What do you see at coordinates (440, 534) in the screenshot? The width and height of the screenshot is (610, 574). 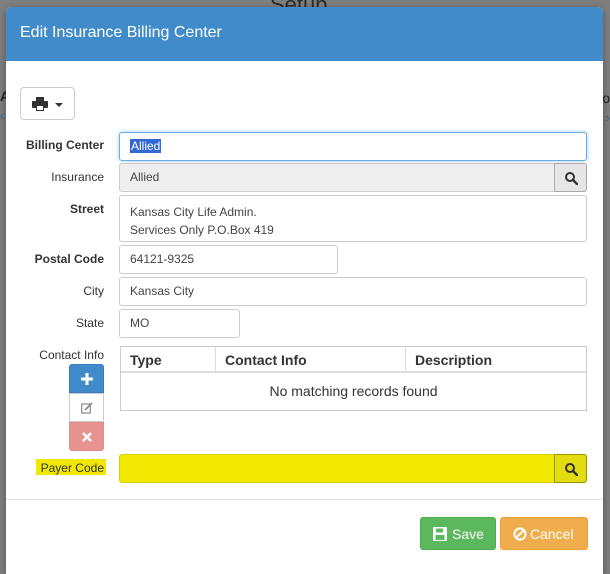 I see `floppy-icon` at bounding box center [440, 534].